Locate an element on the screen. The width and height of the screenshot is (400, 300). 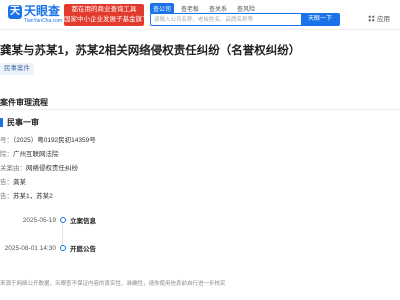
search-box: 天眼一下 is located at coordinates (245, 19).